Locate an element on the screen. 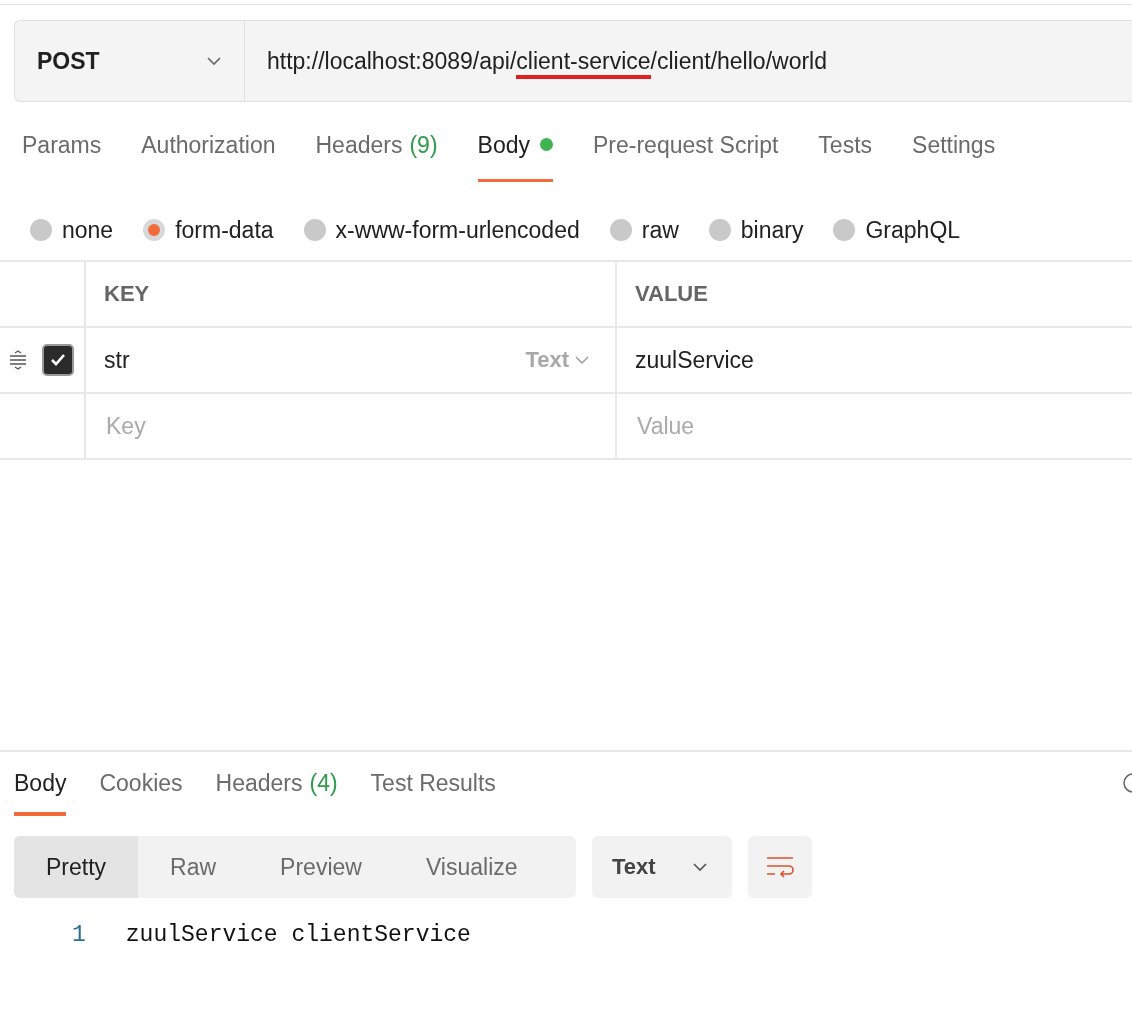 The width and height of the screenshot is (1132, 1010). body-type-radio: raw is located at coordinates (644, 230).